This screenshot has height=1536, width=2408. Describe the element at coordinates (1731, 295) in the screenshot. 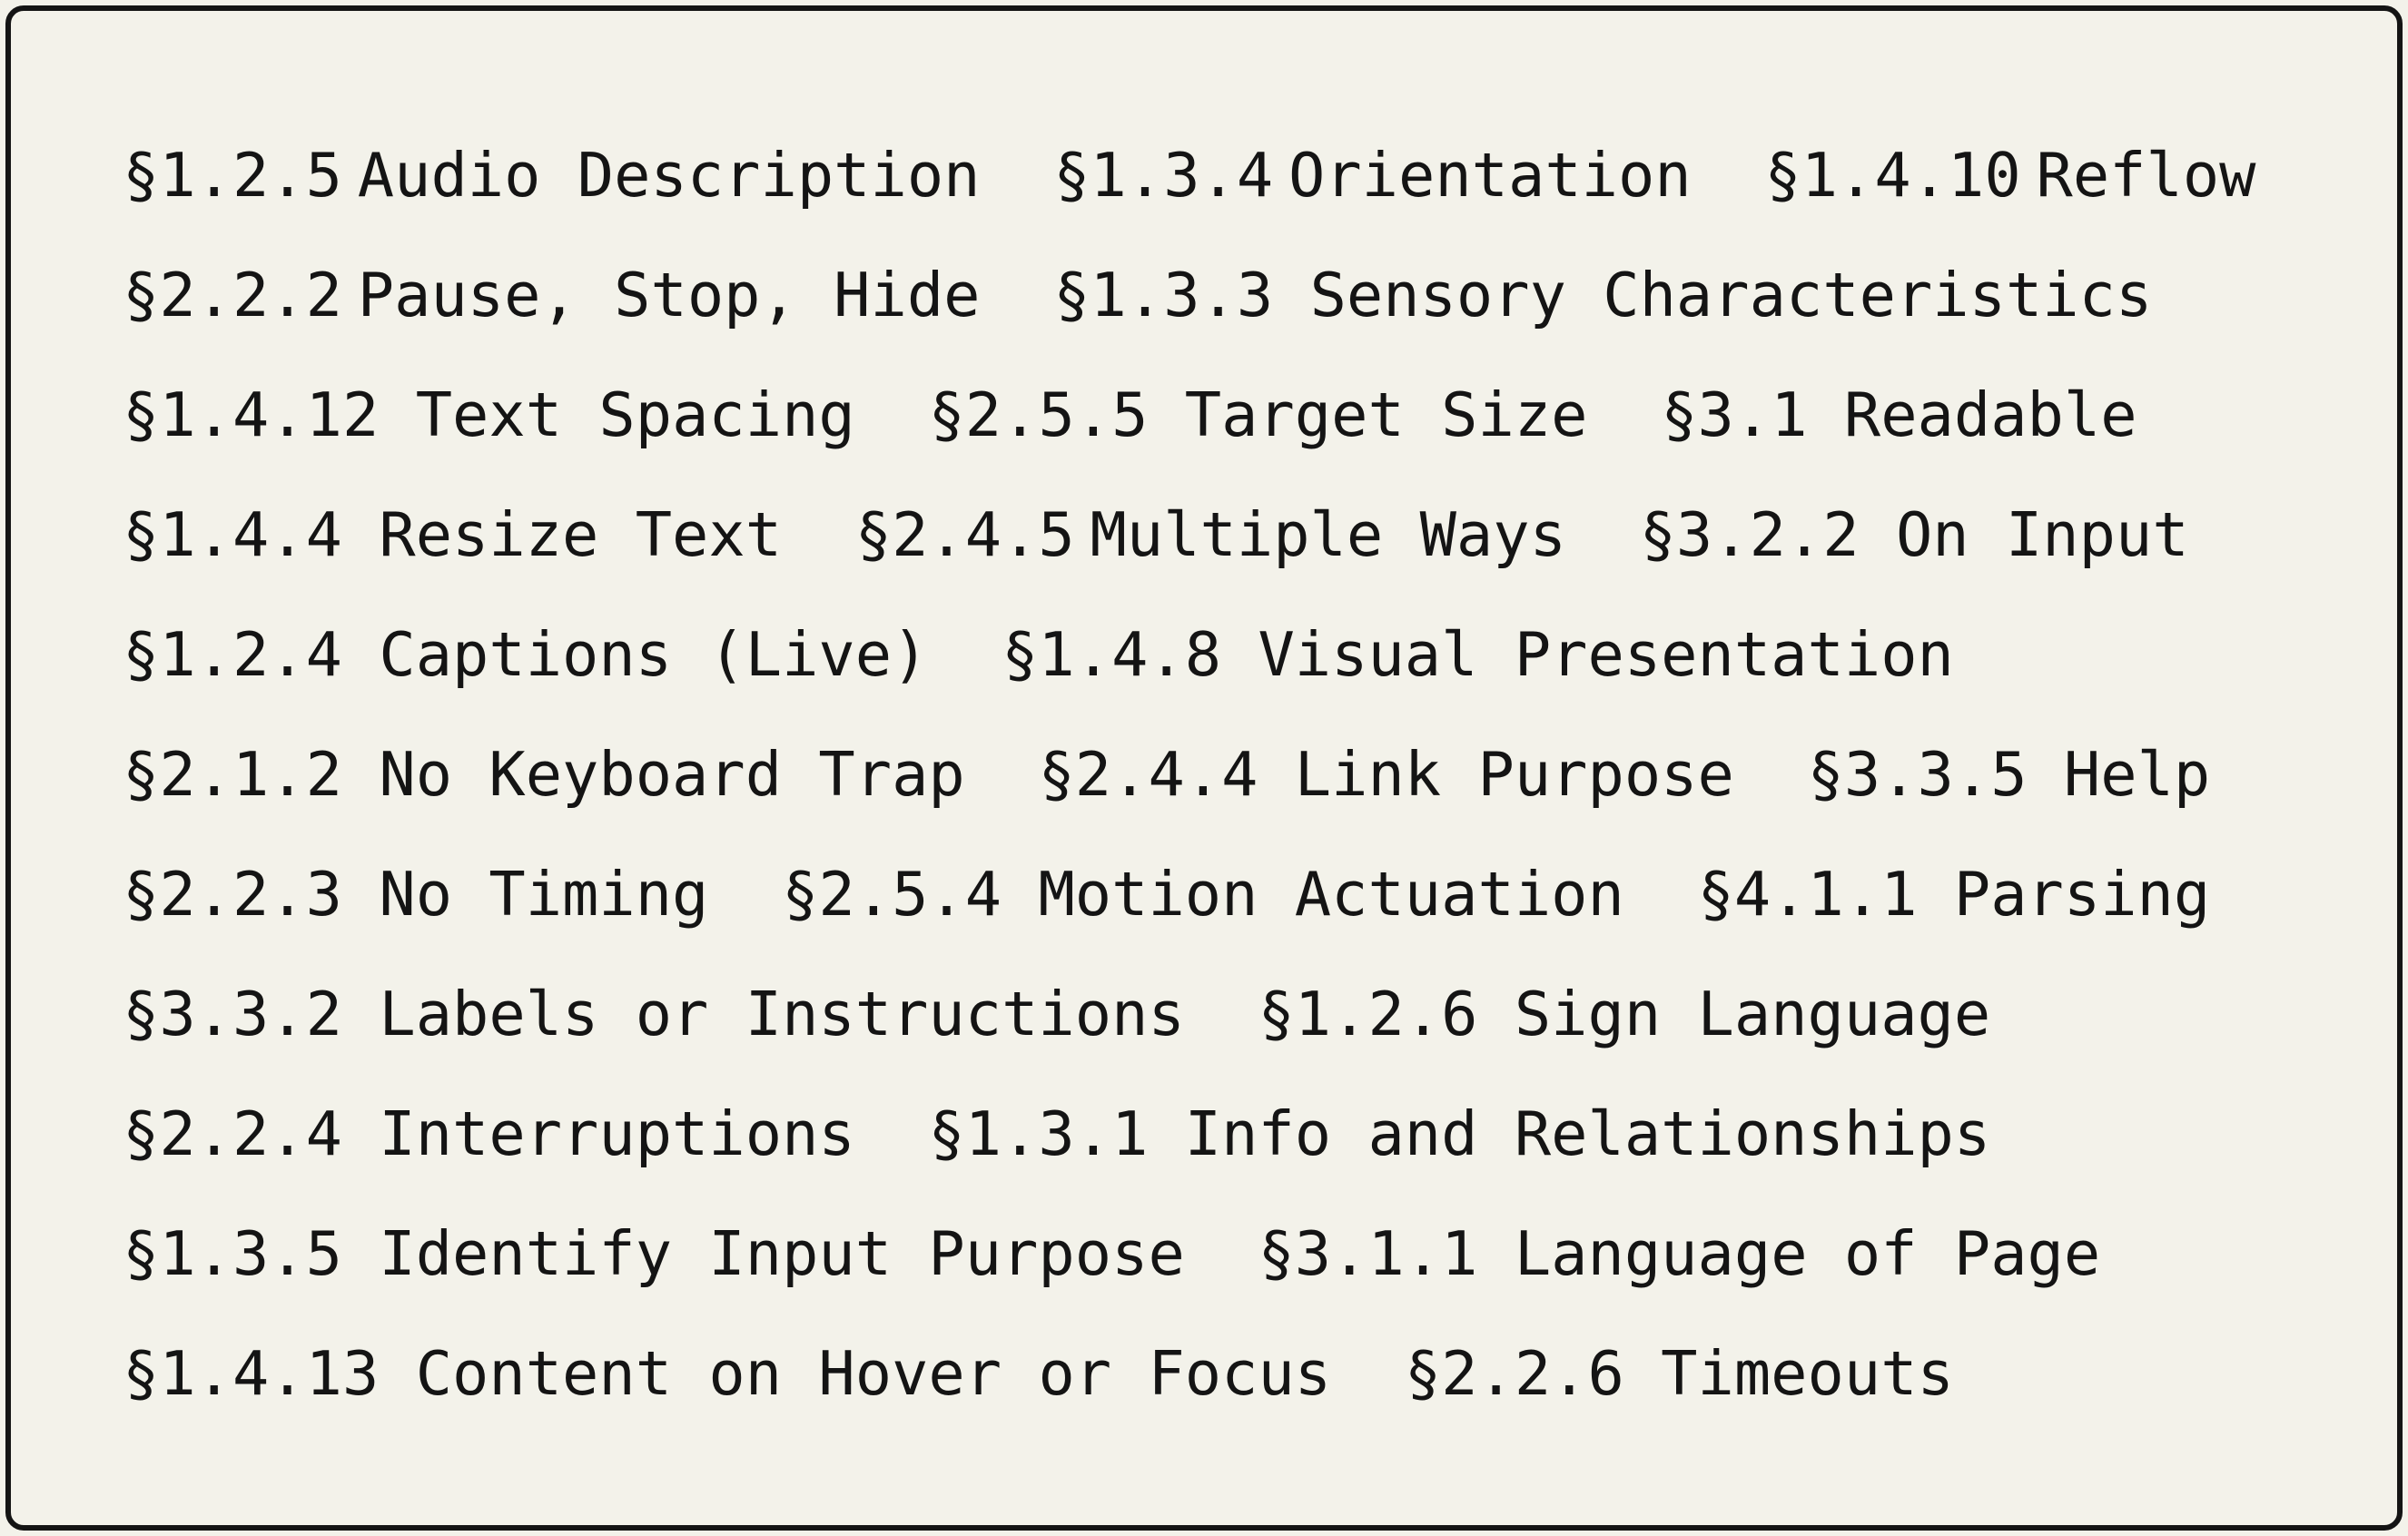

I see `criterion-title: Sensory Characteristics` at that location.